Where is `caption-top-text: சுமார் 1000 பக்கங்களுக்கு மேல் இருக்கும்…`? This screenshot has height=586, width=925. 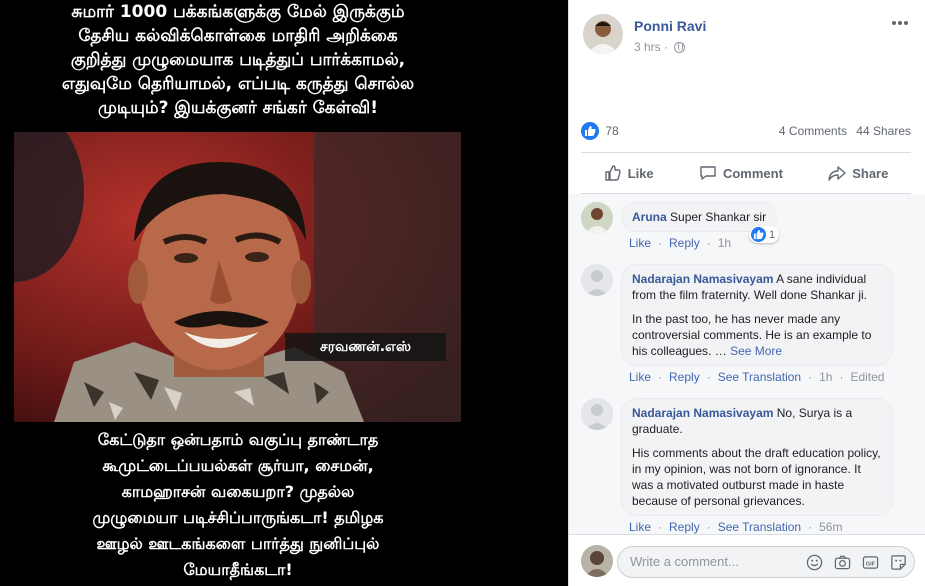
caption-top-text: சுமார் 1000 பக்கங்களுக்கு மேல் இருக்கும்… is located at coordinates (238, 60).